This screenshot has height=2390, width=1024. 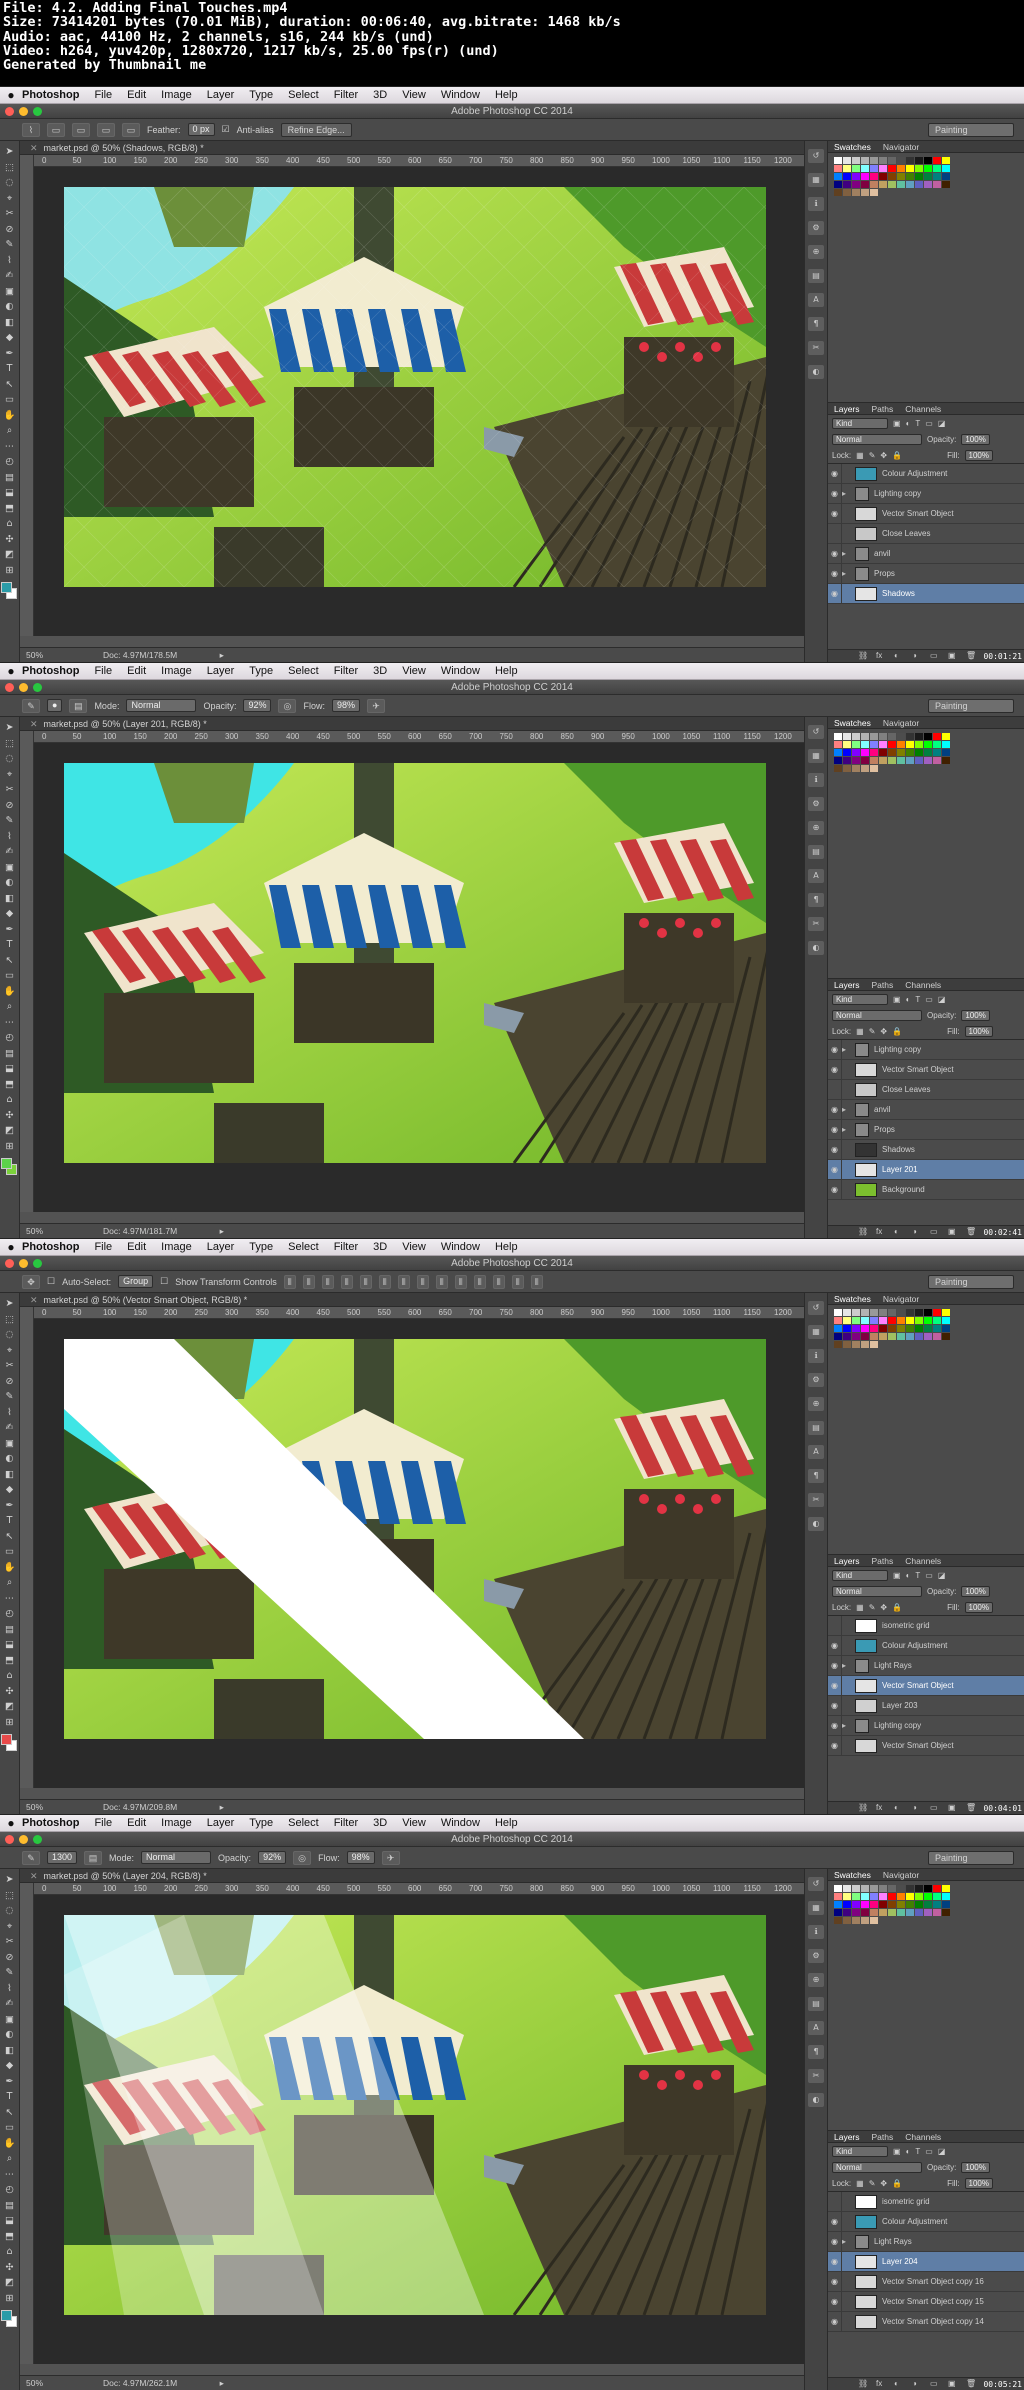 What do you see at coordinates (10, 1707) in the screenshot?
I see `tool-icon: ◩` at bounding box center [10, 1707].